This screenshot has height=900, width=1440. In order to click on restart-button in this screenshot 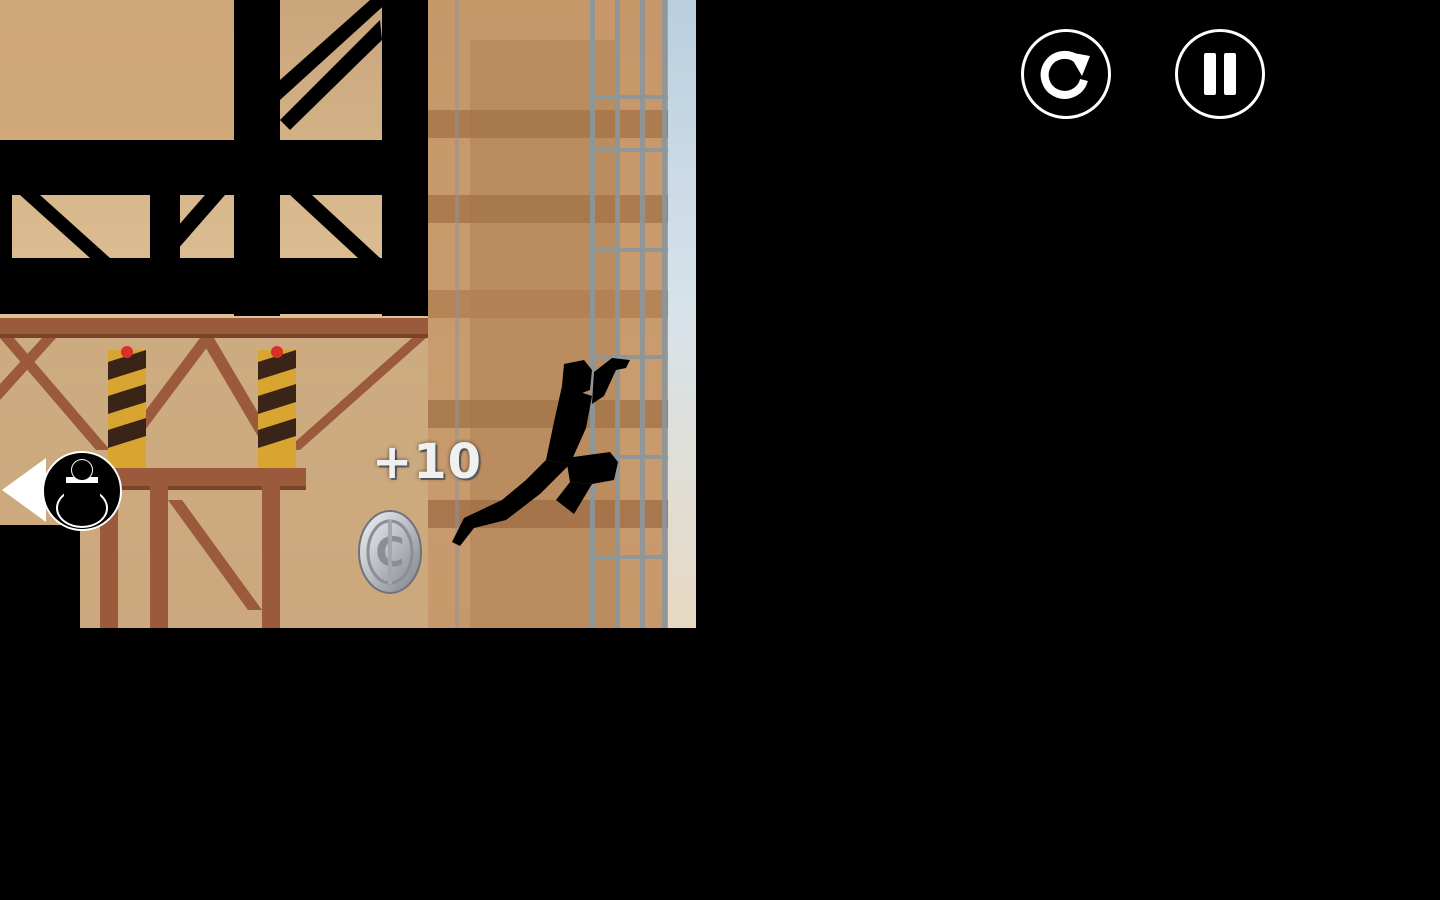, I will do `click(1066, 74)`.